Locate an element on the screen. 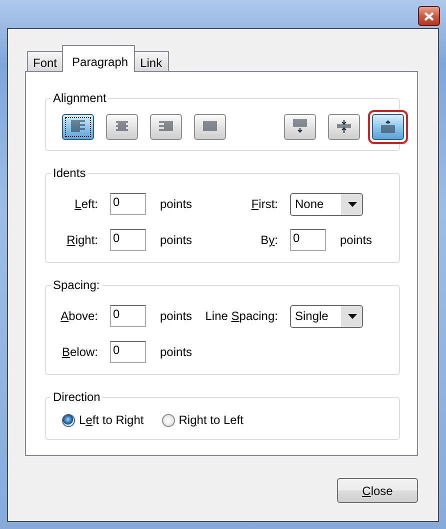  align-bottom-icon is located at coordinates (388, 126).